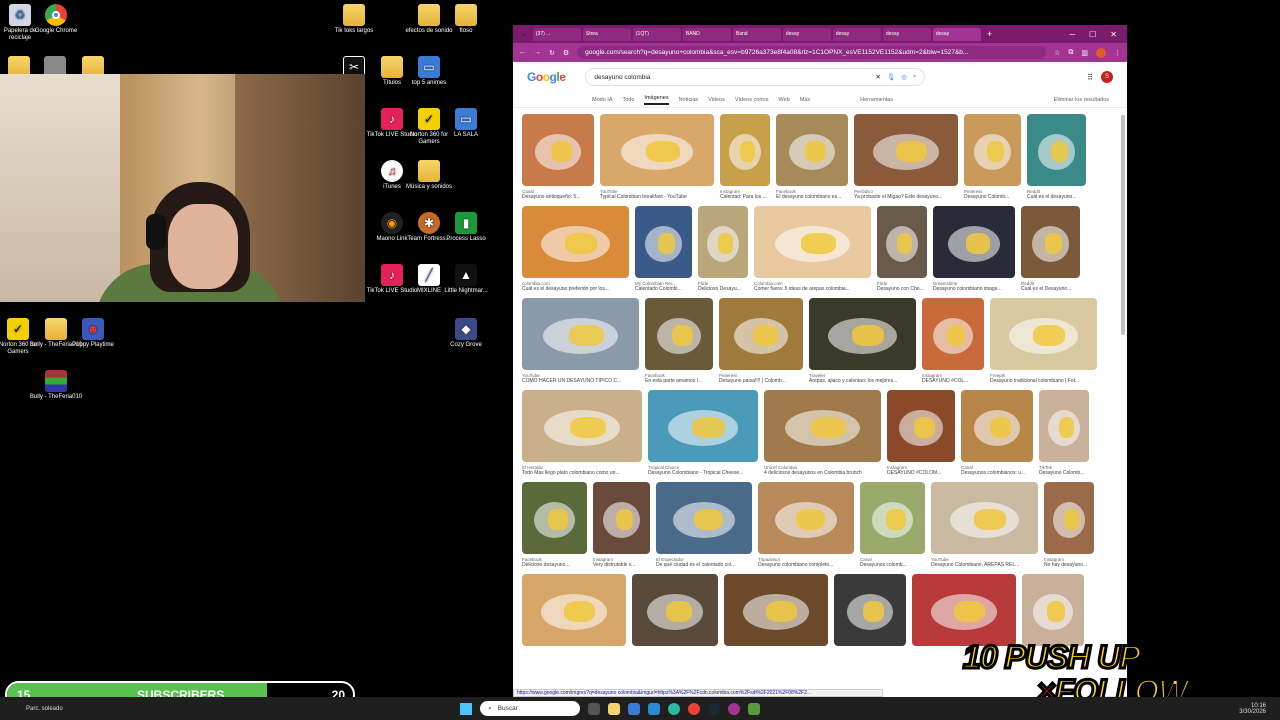 The image size is (1280, 720). What do you see at coordinates (537, 52) in the screenshot?
I see `forward-icon: →` at bounding box center [537, 52].